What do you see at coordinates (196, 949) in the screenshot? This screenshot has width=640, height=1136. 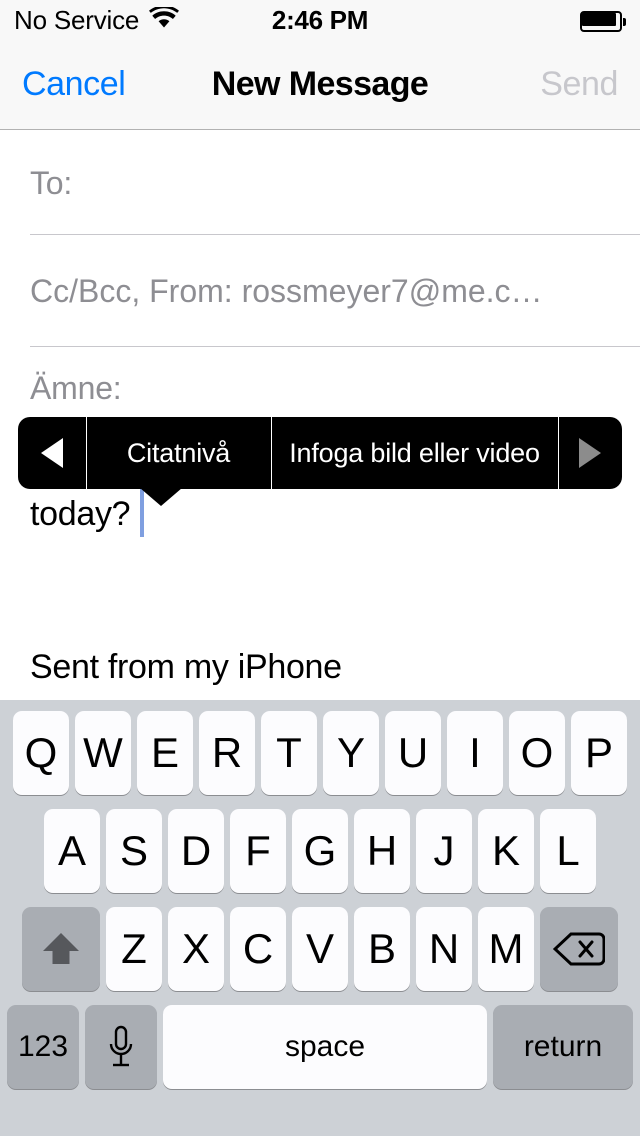 I see `key-x: X` at bounding box center [196, 949].